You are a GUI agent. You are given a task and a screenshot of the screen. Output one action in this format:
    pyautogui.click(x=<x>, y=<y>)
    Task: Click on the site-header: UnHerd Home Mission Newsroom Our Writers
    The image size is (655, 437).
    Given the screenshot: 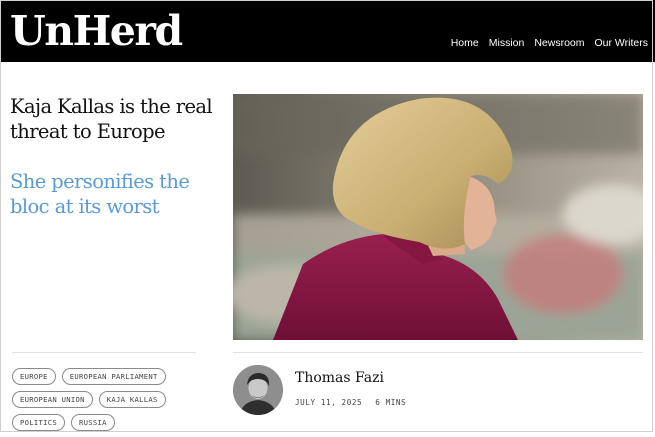 What is the action you would take?
    pyautogui.click(x=327, y=31)
    